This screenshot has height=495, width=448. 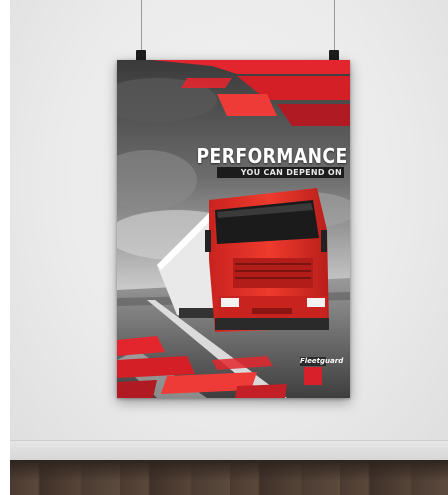 I want to click on brand-logo-text: Fleetguard, so click(x=322, y=361).